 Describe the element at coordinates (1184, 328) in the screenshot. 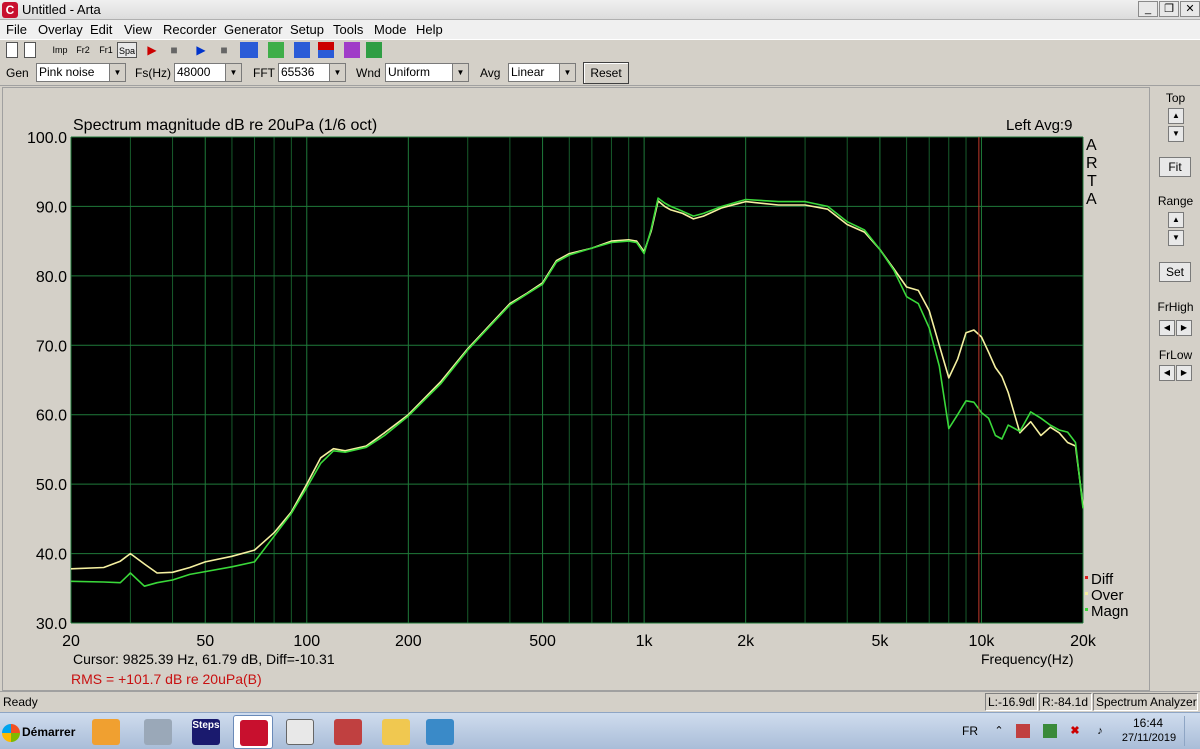

I see `frhigh-right-button: ▶` at that location.